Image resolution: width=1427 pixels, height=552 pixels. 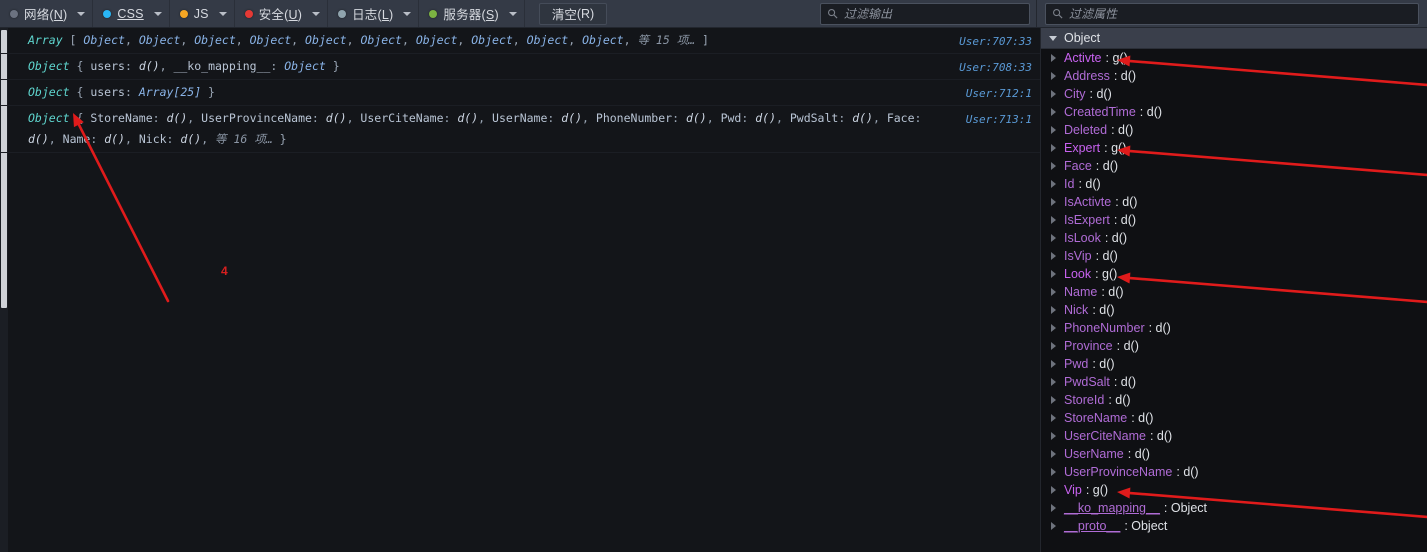 What do you see at coordinates (999, 93) in the screenshot?
I see `console-source-link: User:712:1` at bounding box center [999, 93].